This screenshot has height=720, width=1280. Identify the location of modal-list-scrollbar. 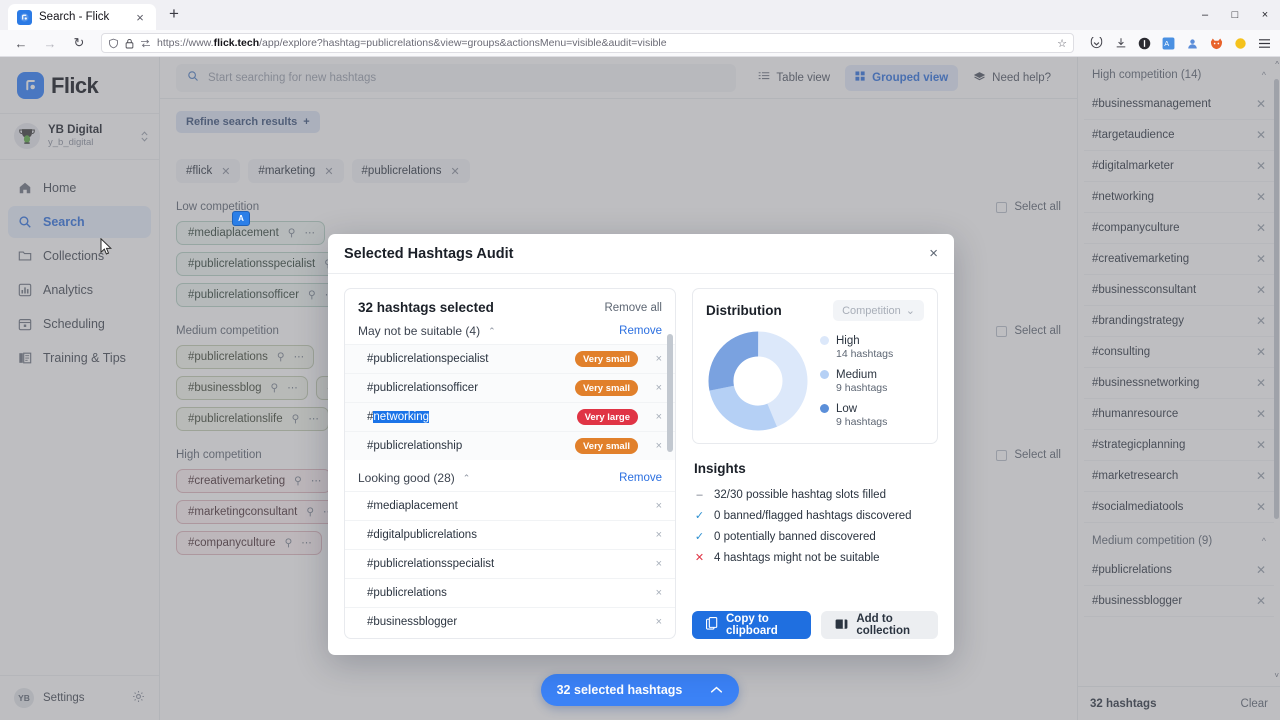
(670, 480).